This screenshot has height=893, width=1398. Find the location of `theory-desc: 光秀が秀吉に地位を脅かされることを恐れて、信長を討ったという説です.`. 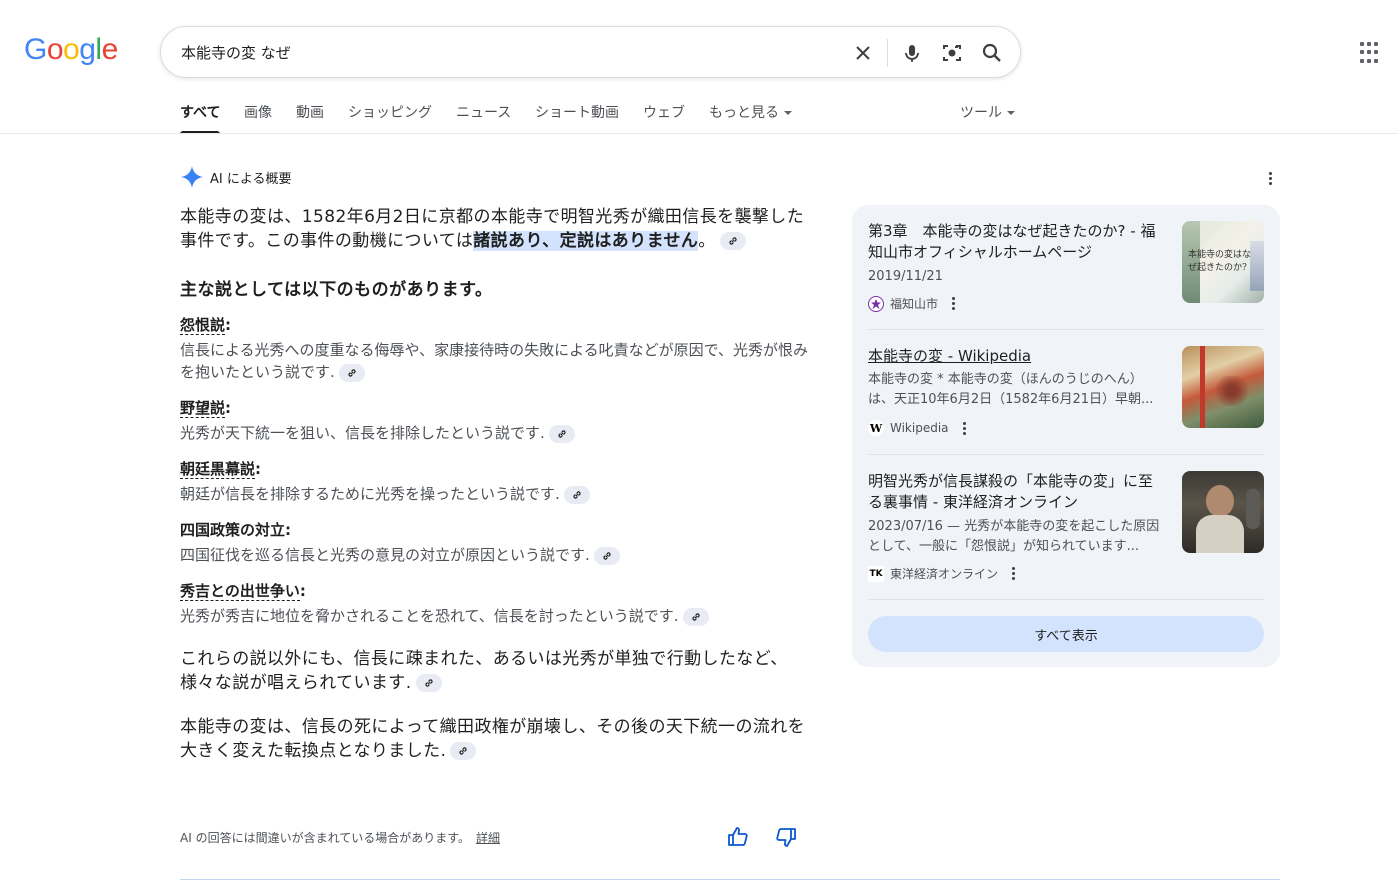

theory-desc: 光秀が秀吉に地位を脅かされることを恐れて、信長を討ったという説です. is located at coordinates (495, 616).